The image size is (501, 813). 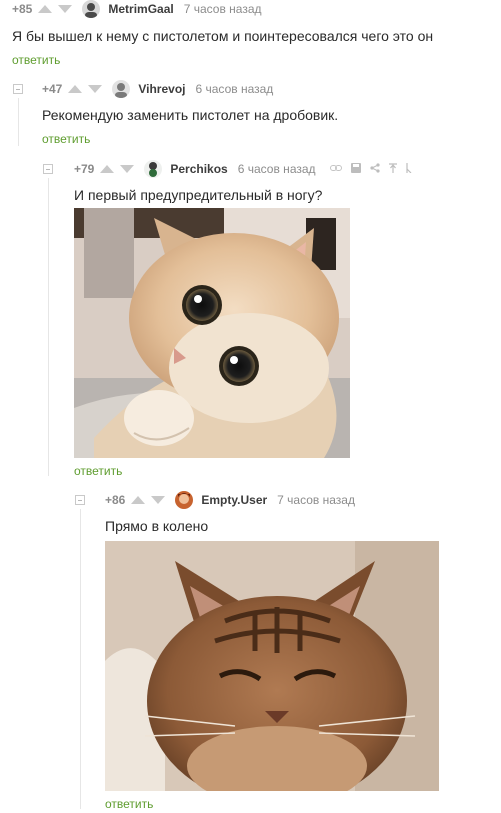 I want to click on comment-header: +79 Perchikos 6 часов назад, so click(x=243, y=169).